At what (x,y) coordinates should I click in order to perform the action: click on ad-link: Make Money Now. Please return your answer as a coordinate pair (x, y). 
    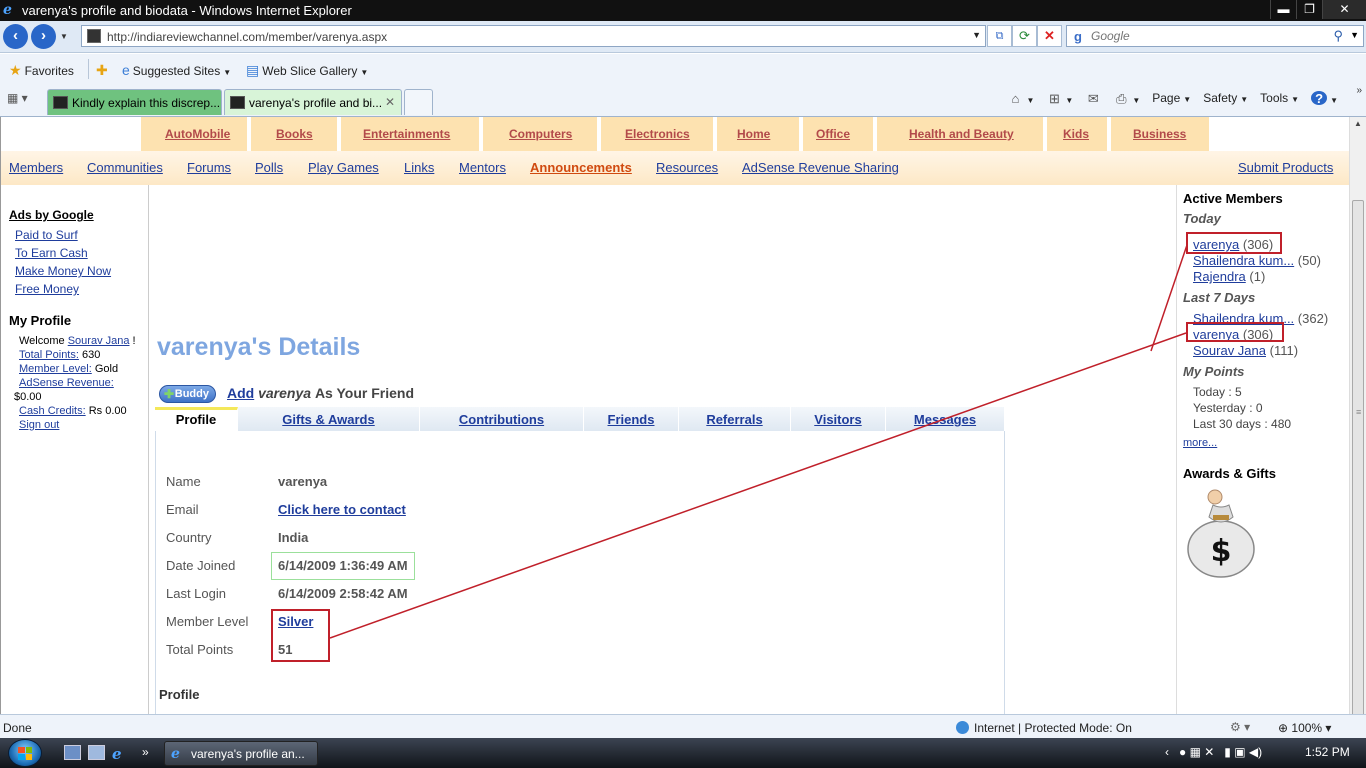
    Looking at the image, I should click on (63, 271).